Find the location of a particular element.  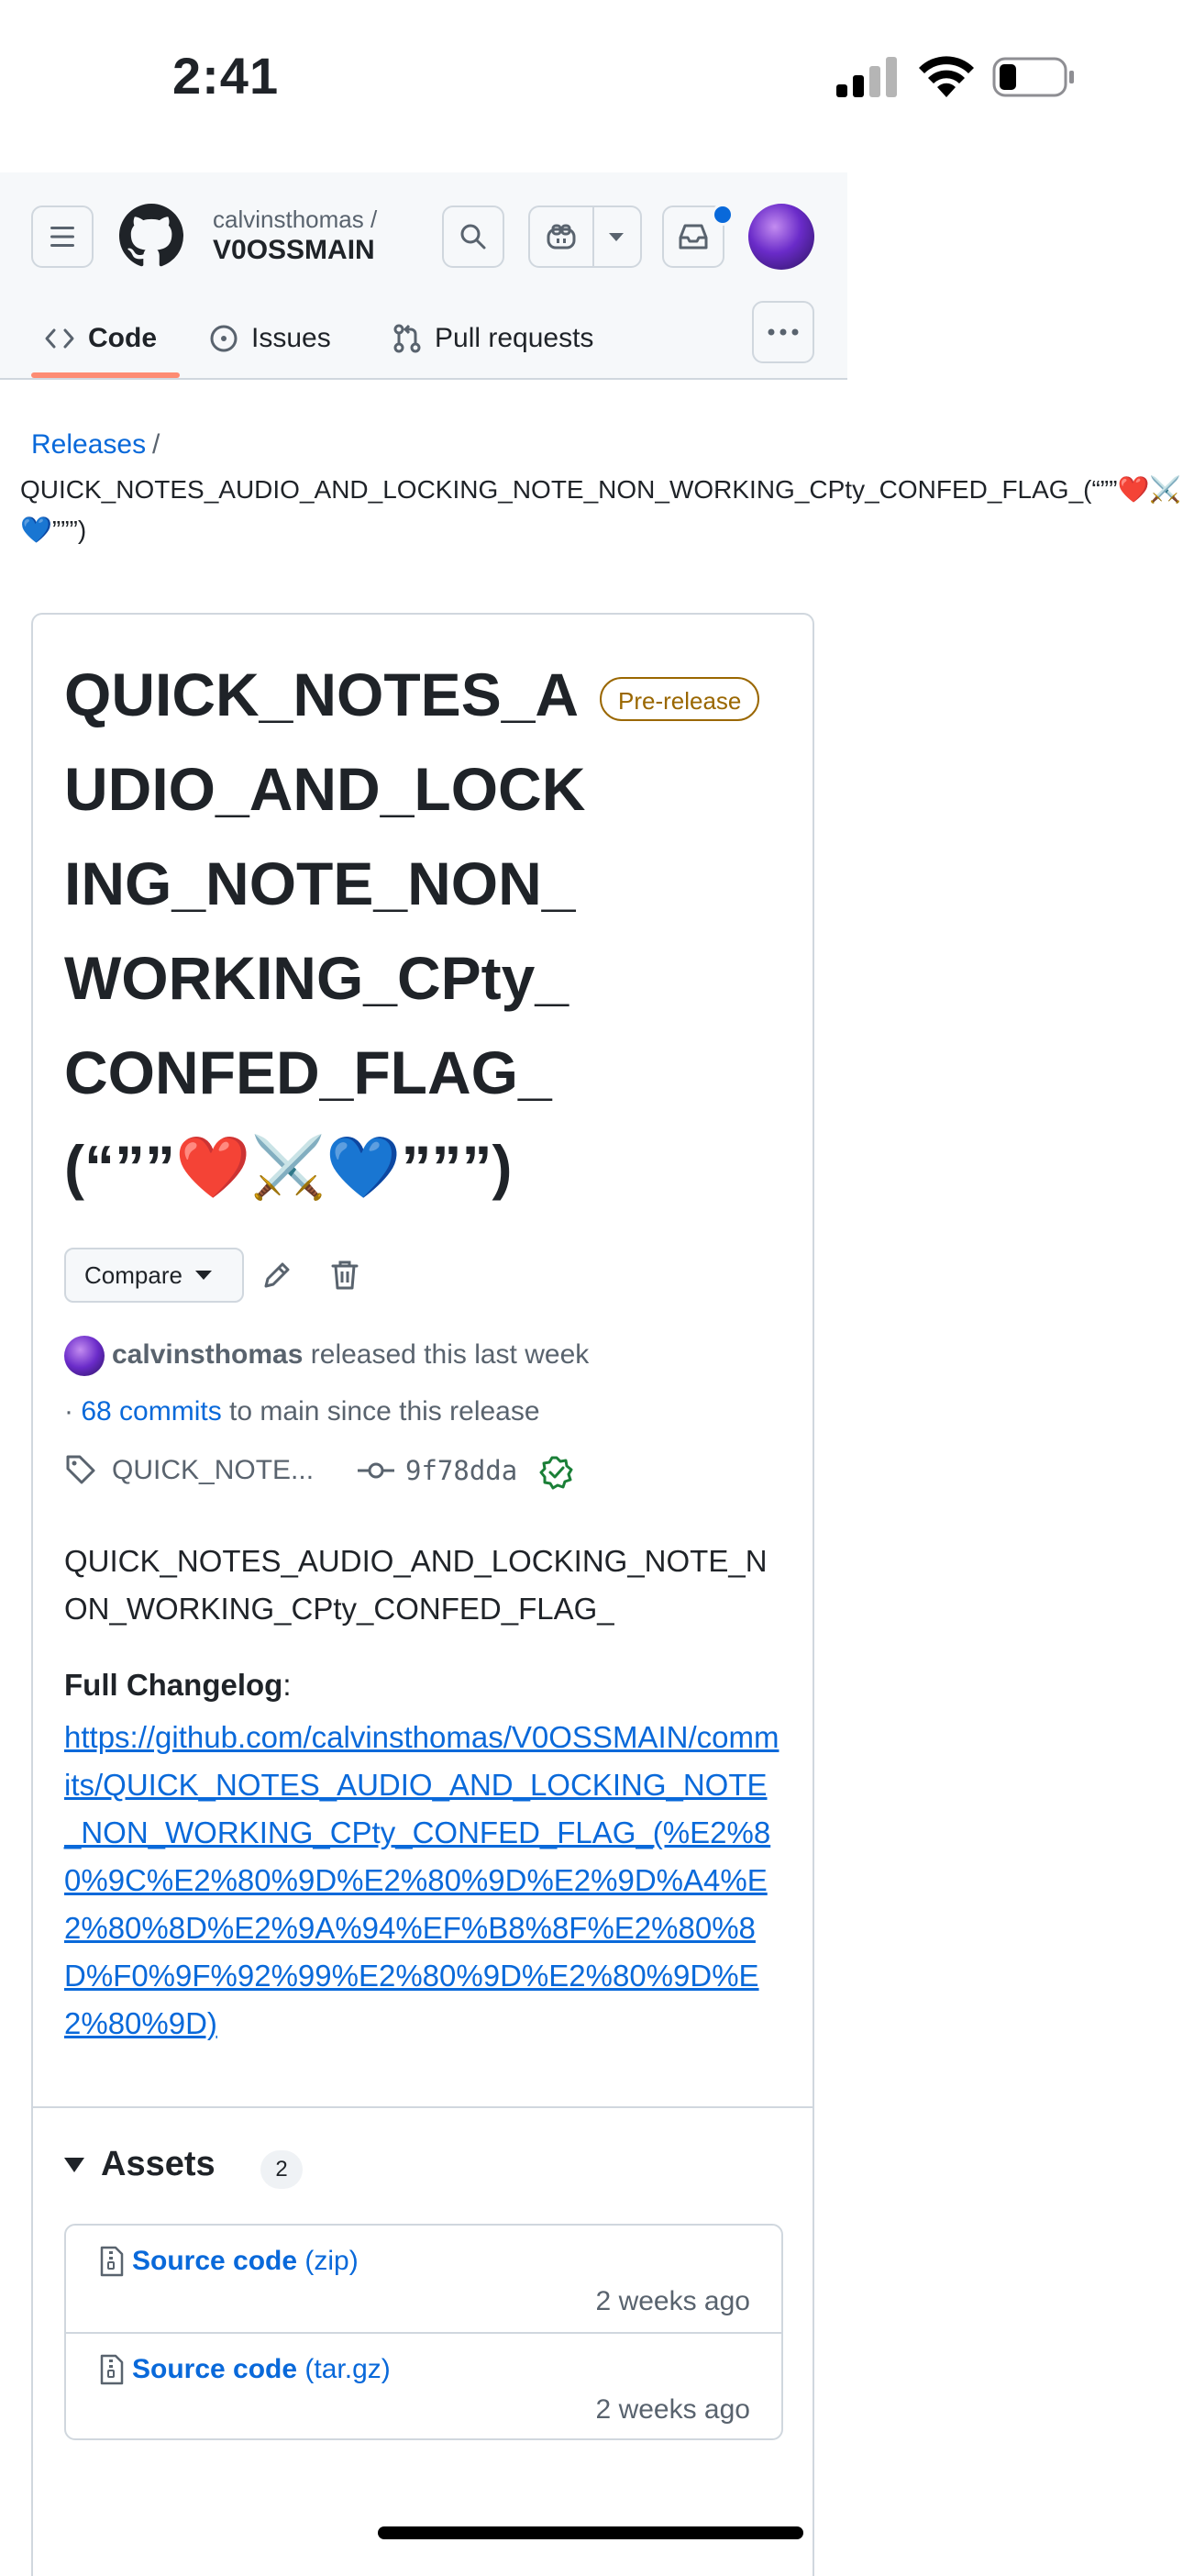

user-avatar is located at coordinates (781, 237).